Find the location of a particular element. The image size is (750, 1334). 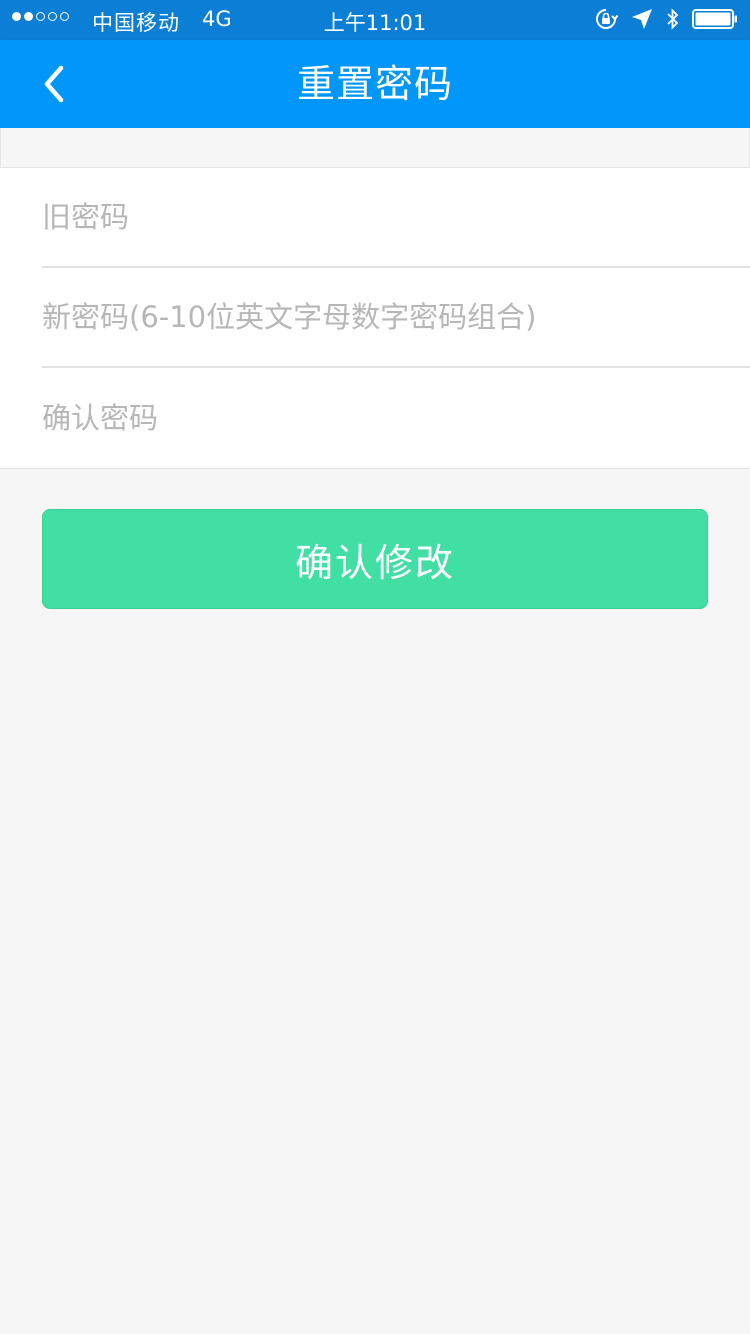

chevron-left-icon is located at coordinates (54, 84).